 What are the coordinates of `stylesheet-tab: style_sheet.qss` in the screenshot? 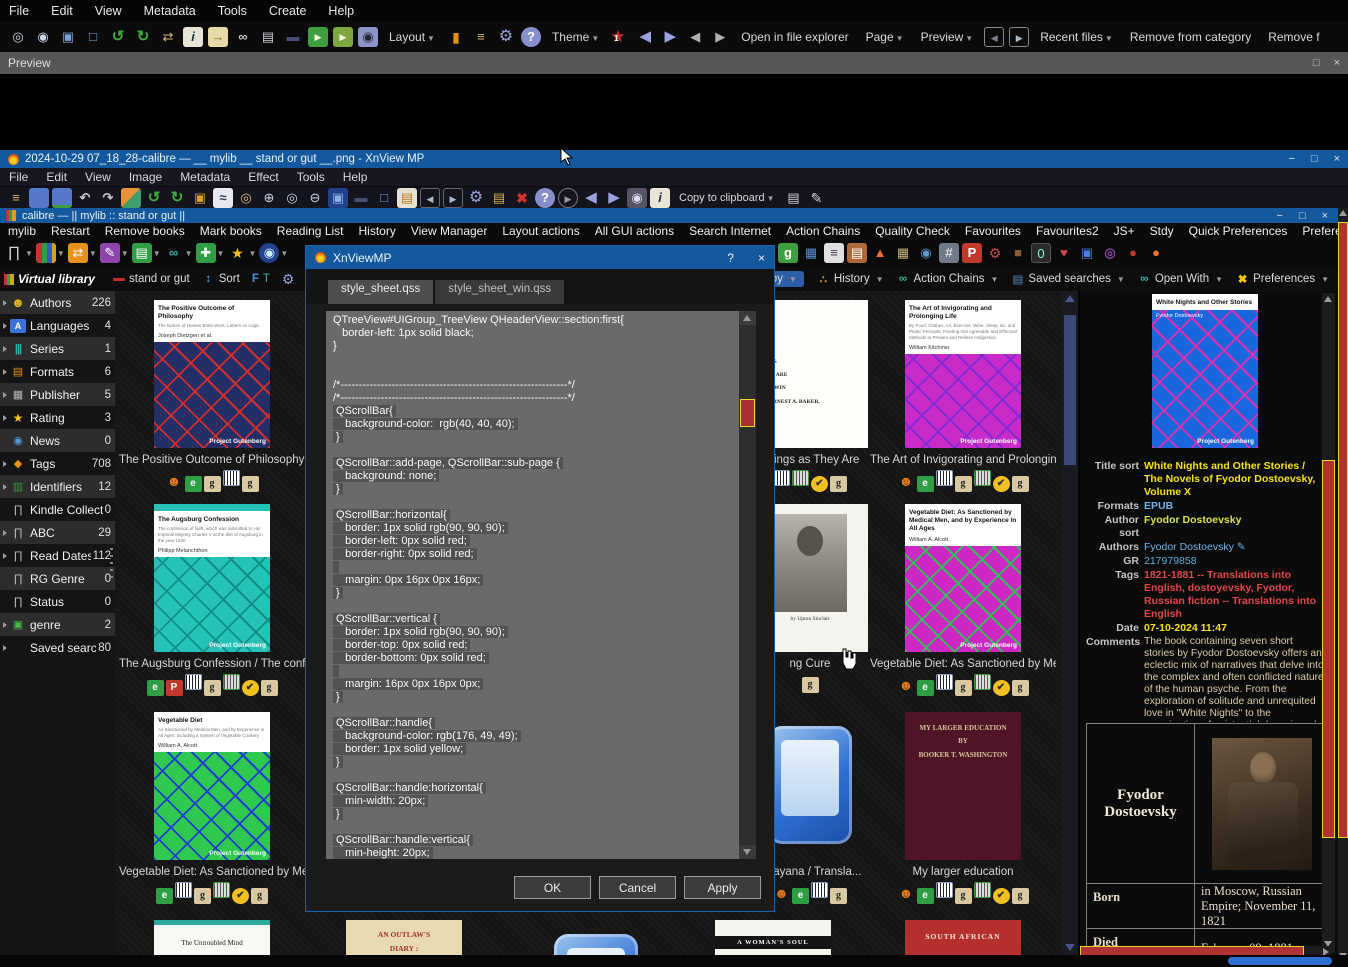 It's located at (381, 292).